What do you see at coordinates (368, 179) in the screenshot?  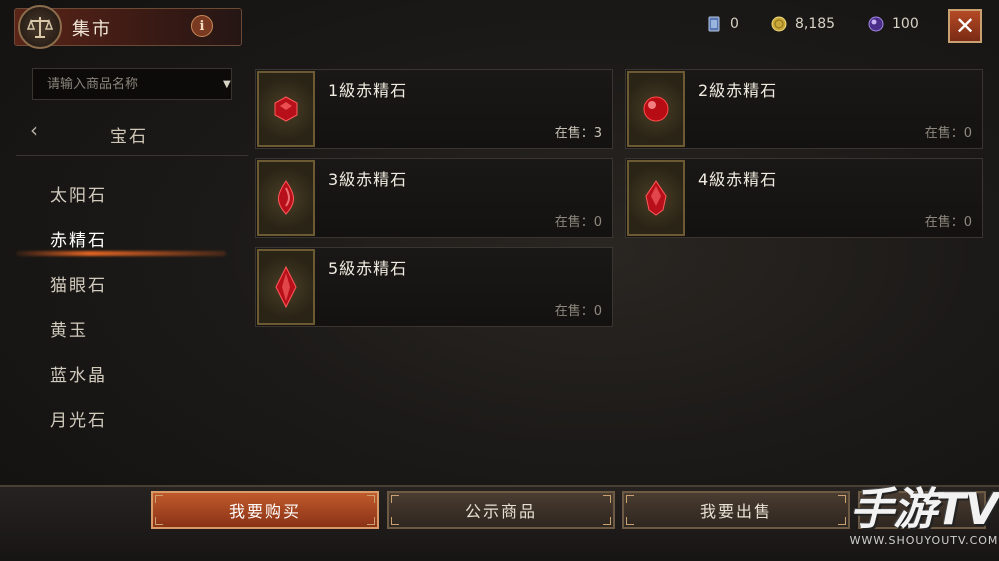 I see `item-name: 3級赤精石` at bounding box center [368, 179].